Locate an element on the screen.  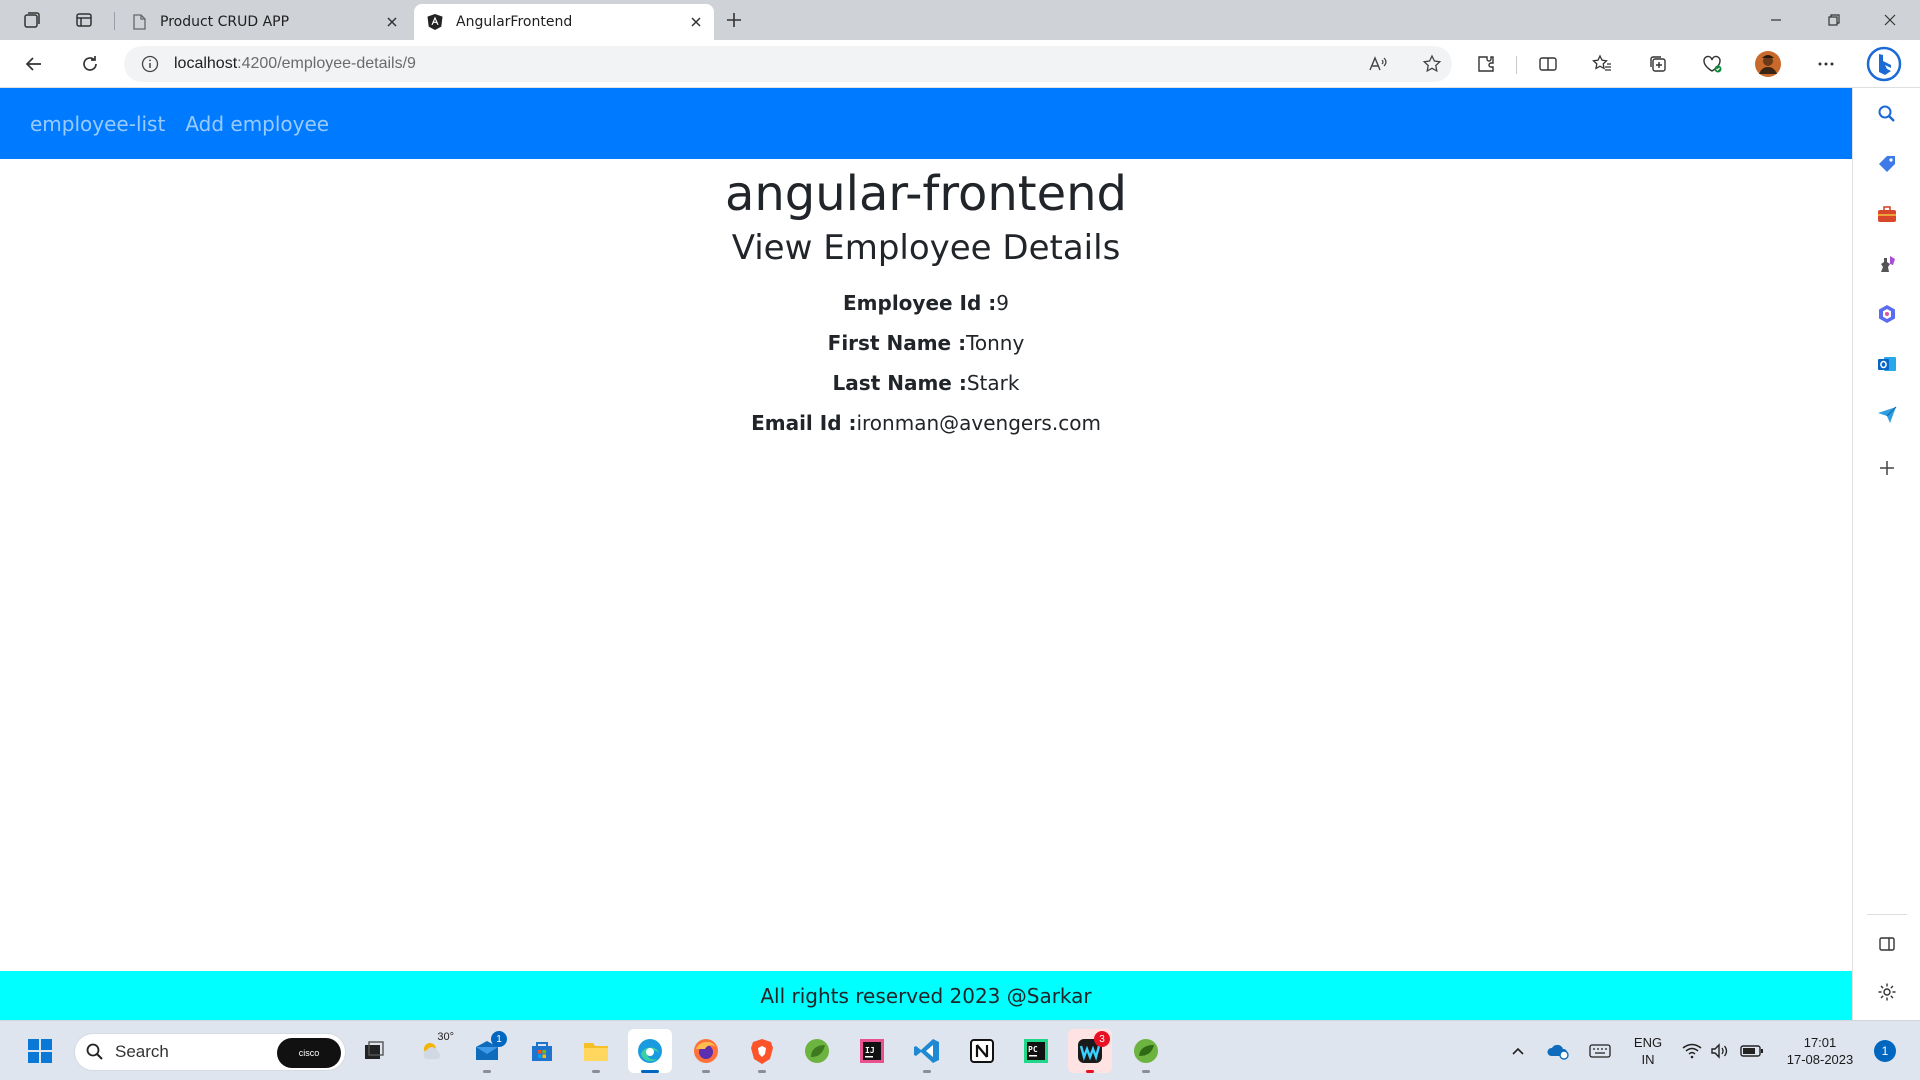
file-explorer-icon is located at coordinates (596, 1051).